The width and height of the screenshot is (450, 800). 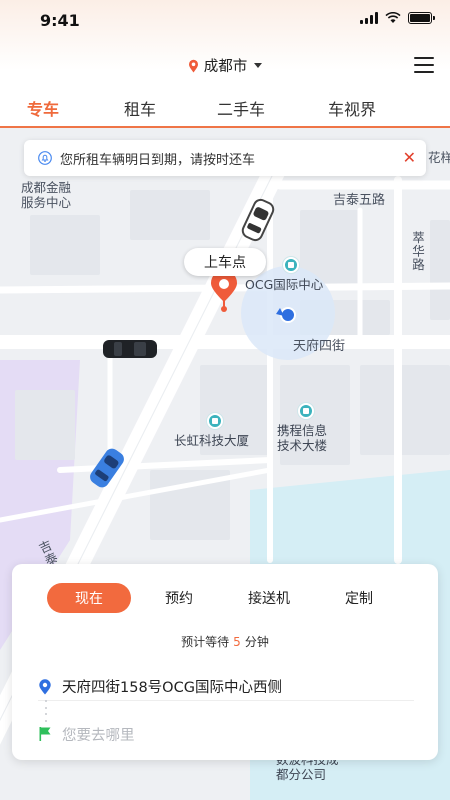 I want to click on blue-pin-icon, so click(x=45, y=686).